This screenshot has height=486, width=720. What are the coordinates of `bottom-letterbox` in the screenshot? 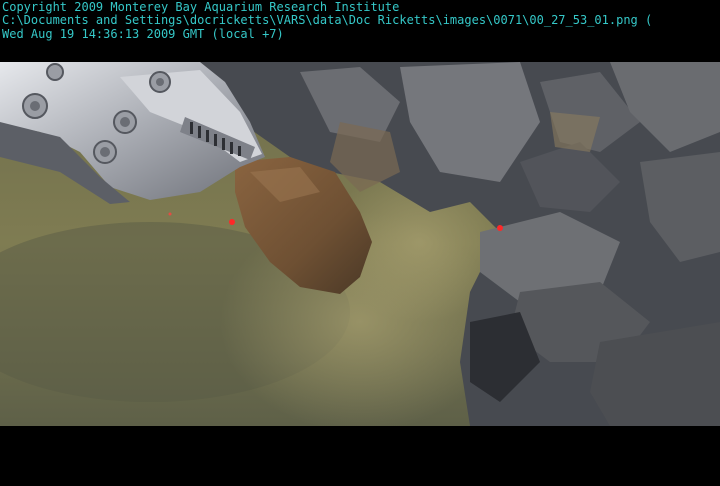 It's located at (360, 456).